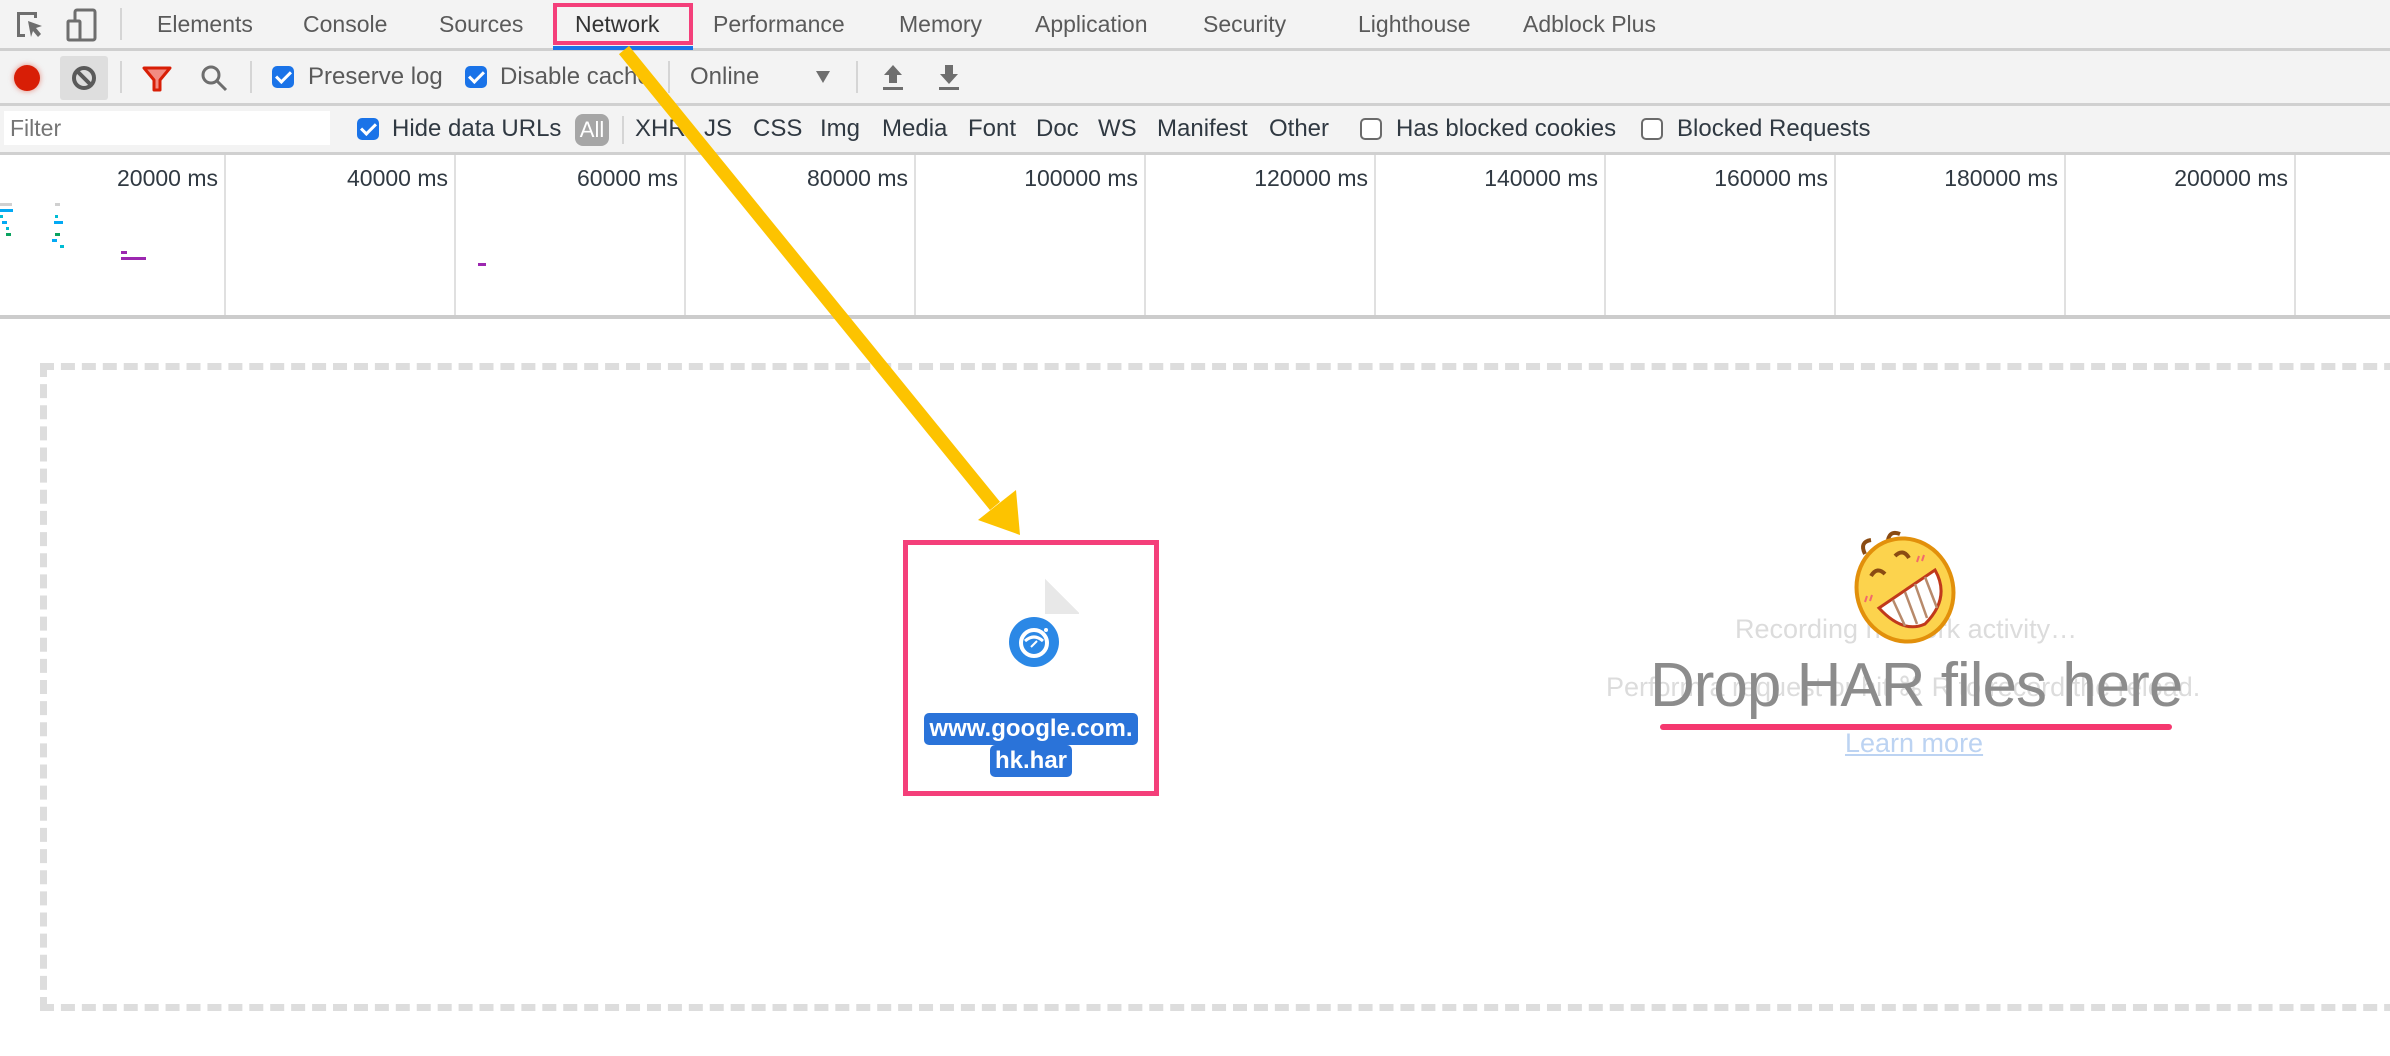 The image size is (2390, 1056). I want to click on tick-label: 40000 ms, so click(397, 178).